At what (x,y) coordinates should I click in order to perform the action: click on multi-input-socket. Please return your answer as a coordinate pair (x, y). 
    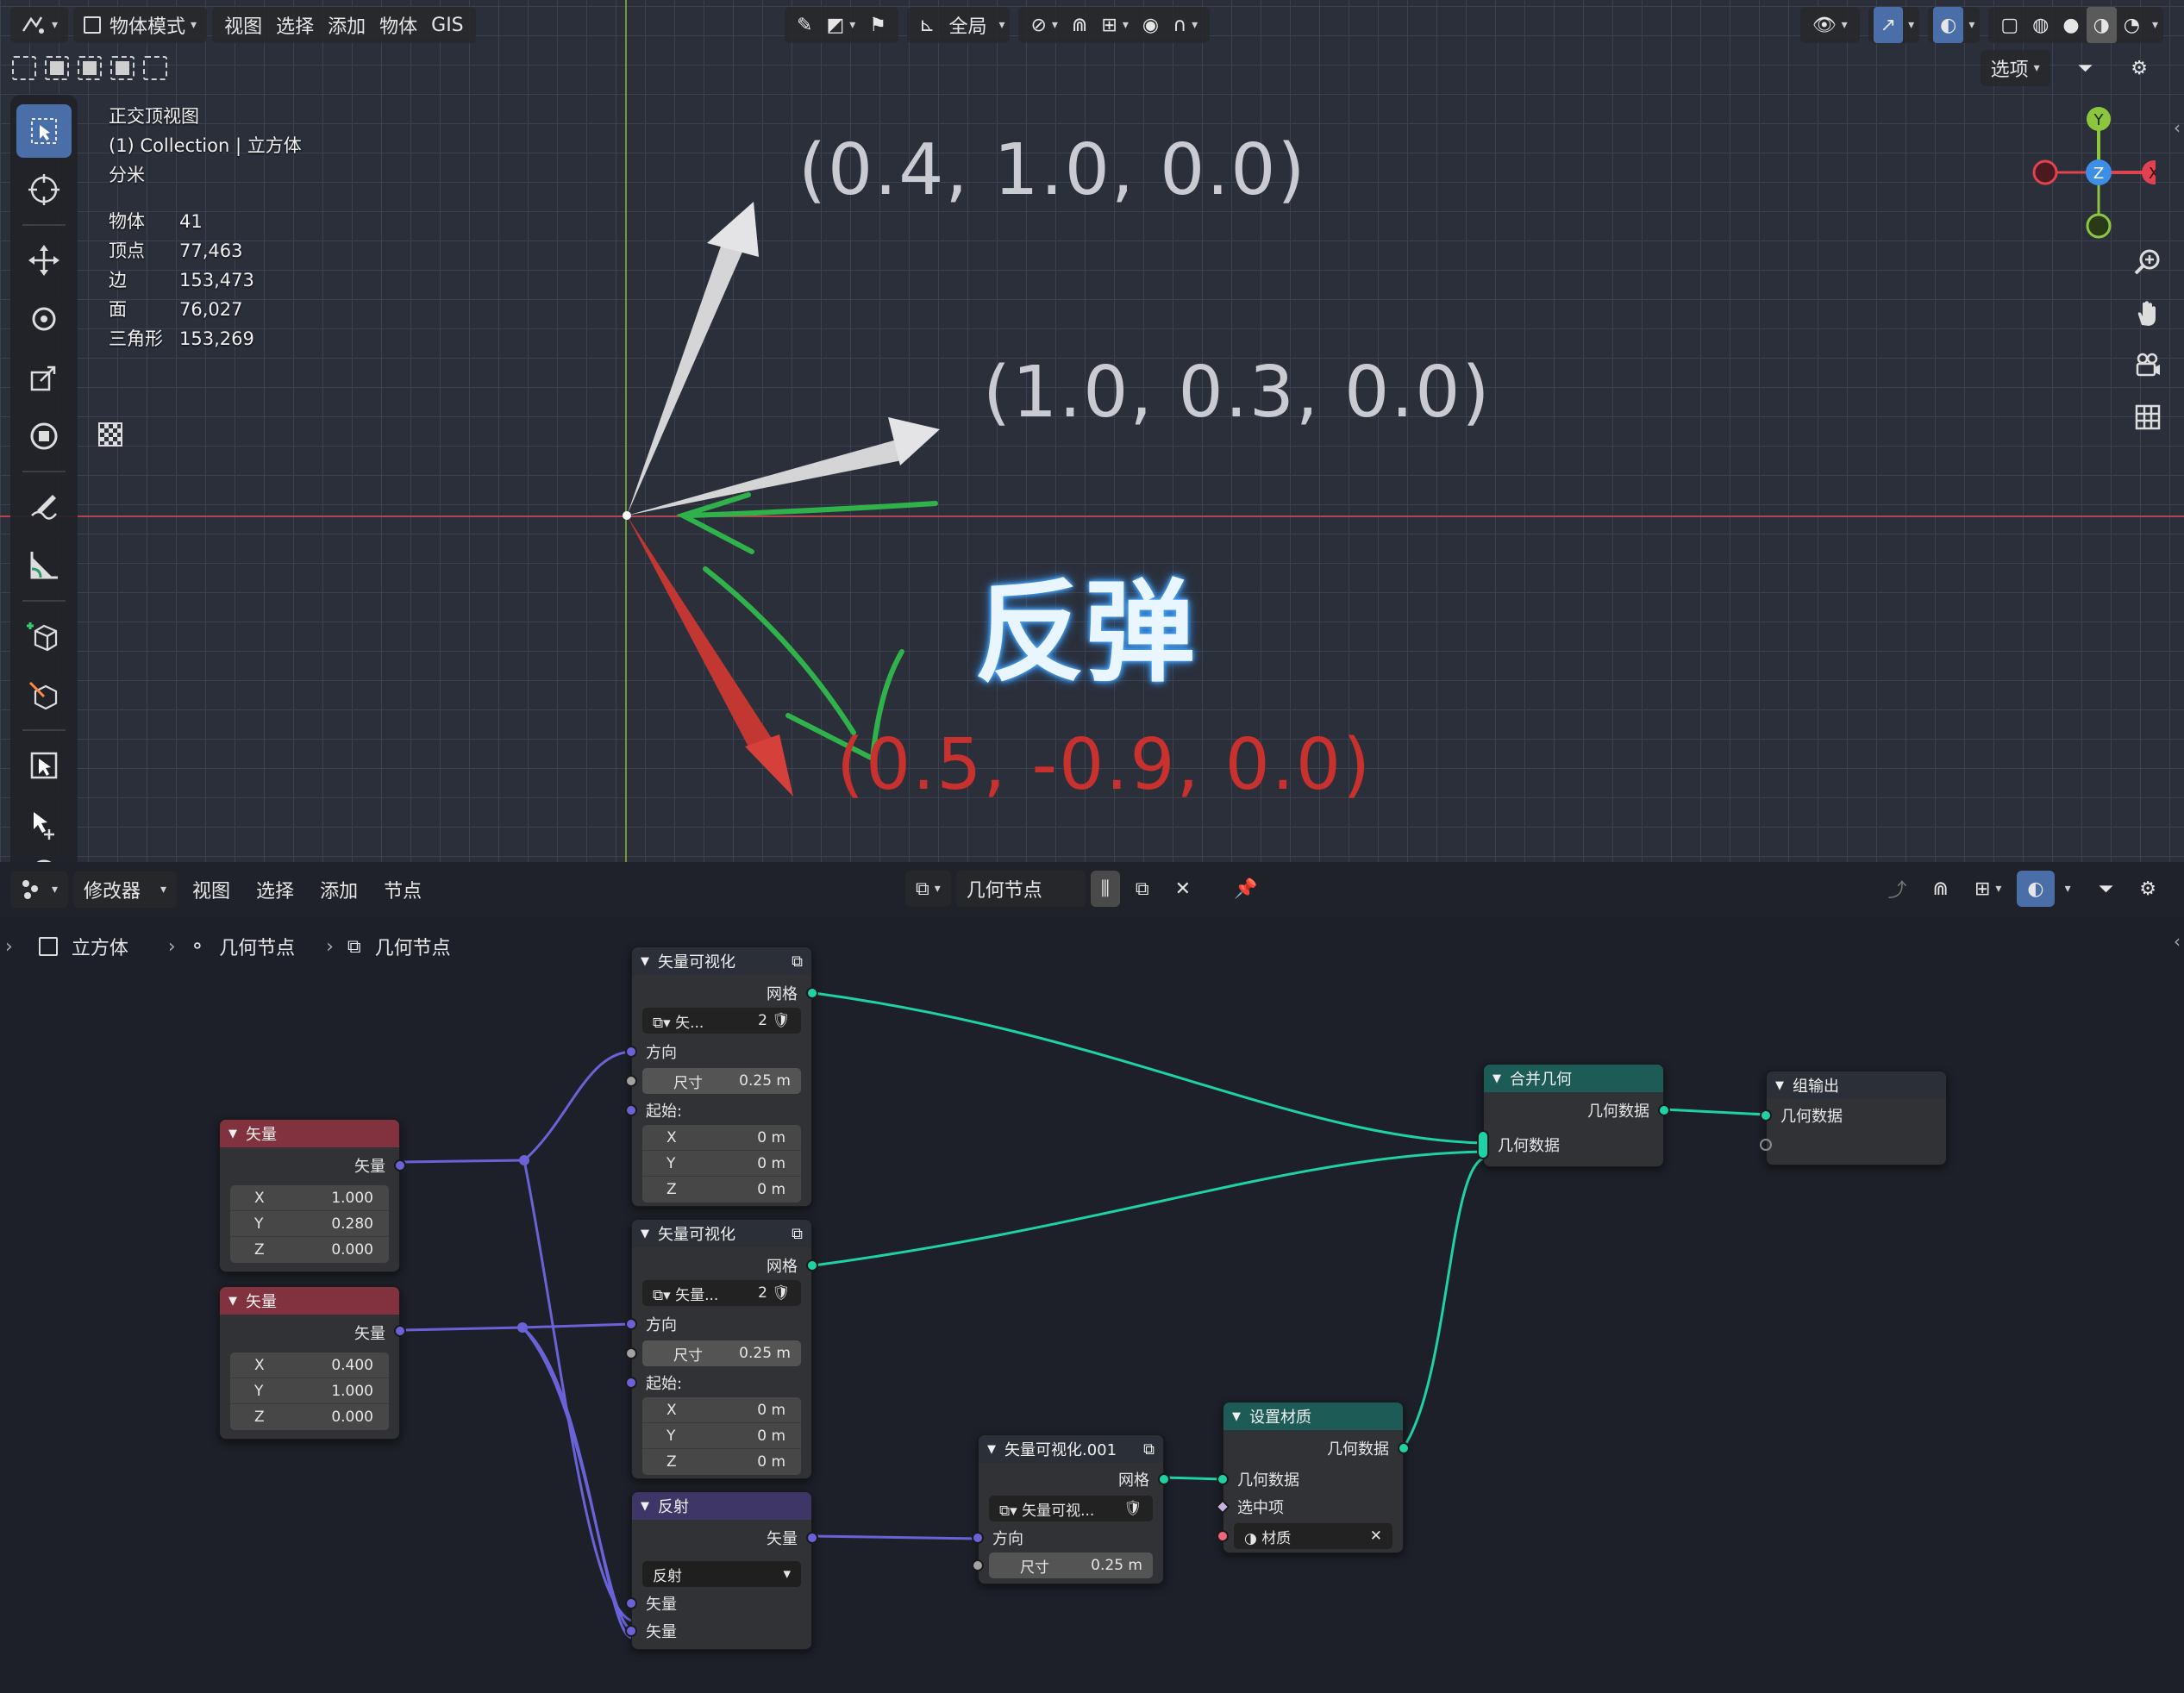
    Looking at the image, I should click on (1483, 1144).